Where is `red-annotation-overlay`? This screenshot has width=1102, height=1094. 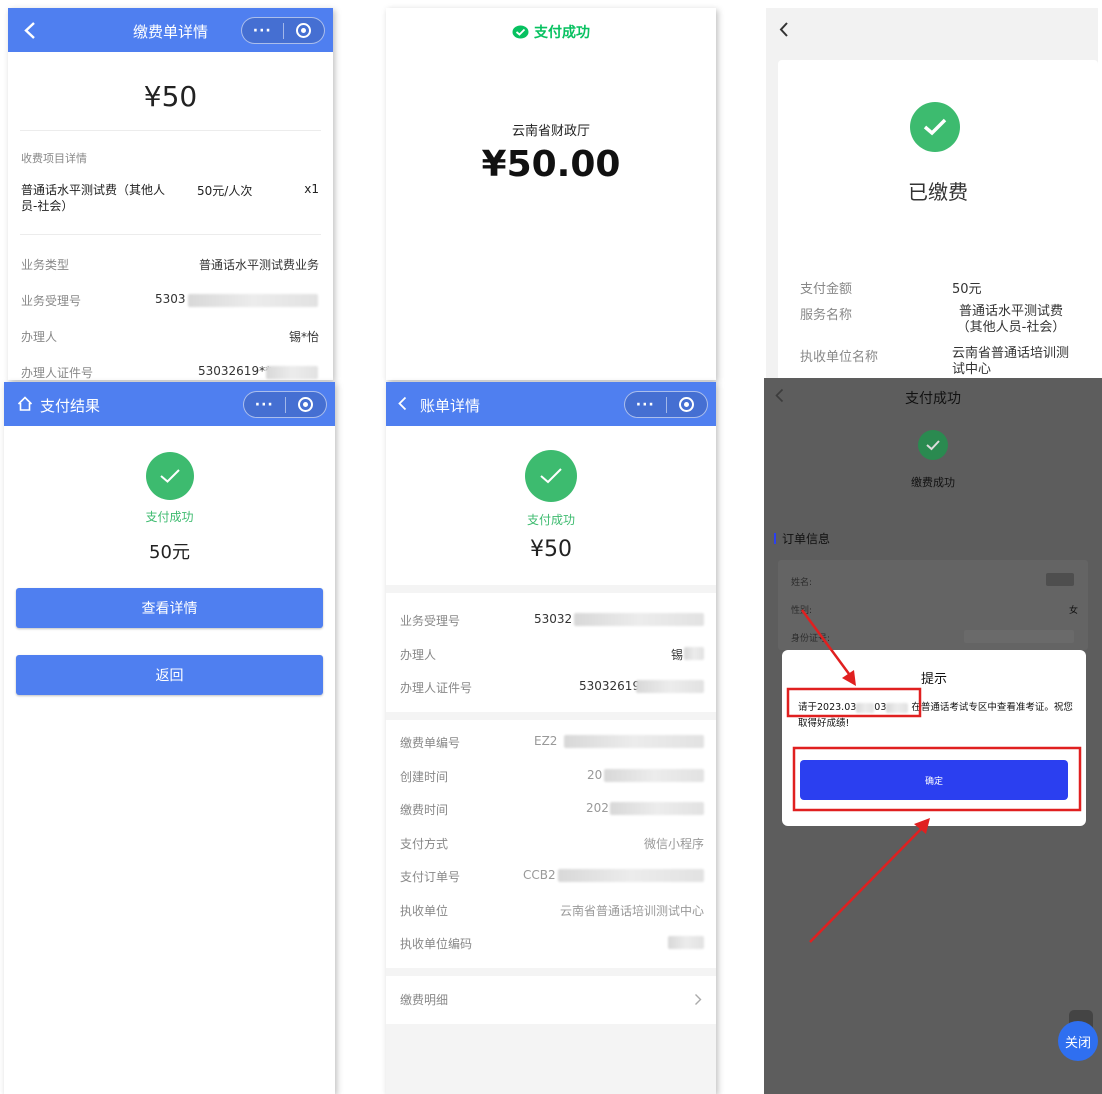
red-annotation-overlay is located at coordinates (934, 776).